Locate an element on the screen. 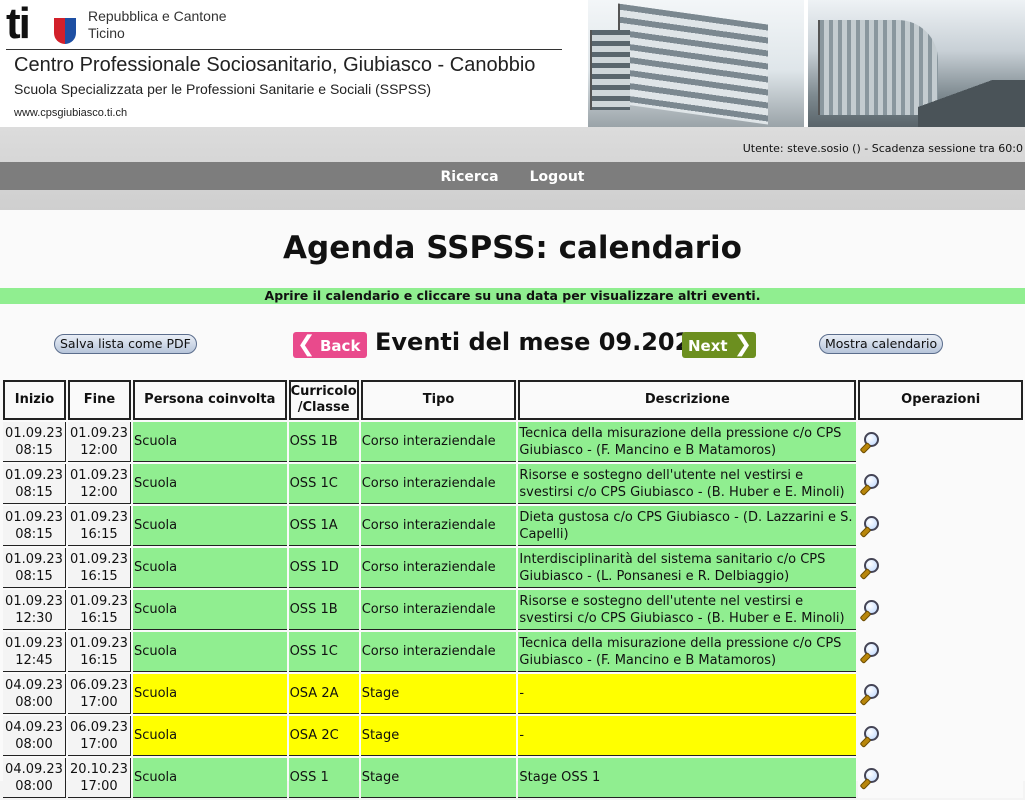  cell-descrizione: Stage OSS 1 is located at coordinates (687, 778).